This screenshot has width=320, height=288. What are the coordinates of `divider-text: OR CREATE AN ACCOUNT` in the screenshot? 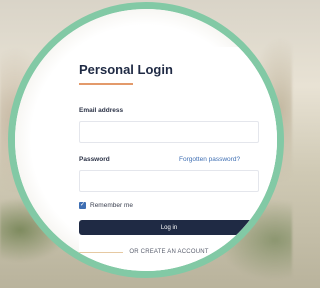 It's located at (169, 252).